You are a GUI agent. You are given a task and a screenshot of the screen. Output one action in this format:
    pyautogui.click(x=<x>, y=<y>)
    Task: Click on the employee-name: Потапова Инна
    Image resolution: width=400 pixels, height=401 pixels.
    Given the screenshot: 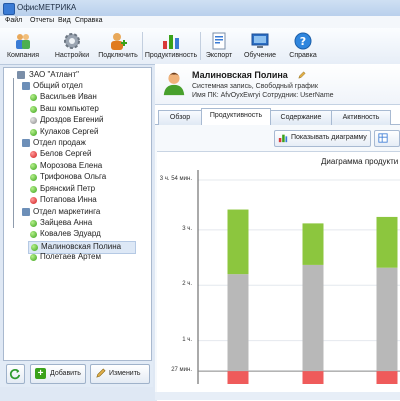 What is the action you would take?
    pyautogui.click(x=68, y=199)
    